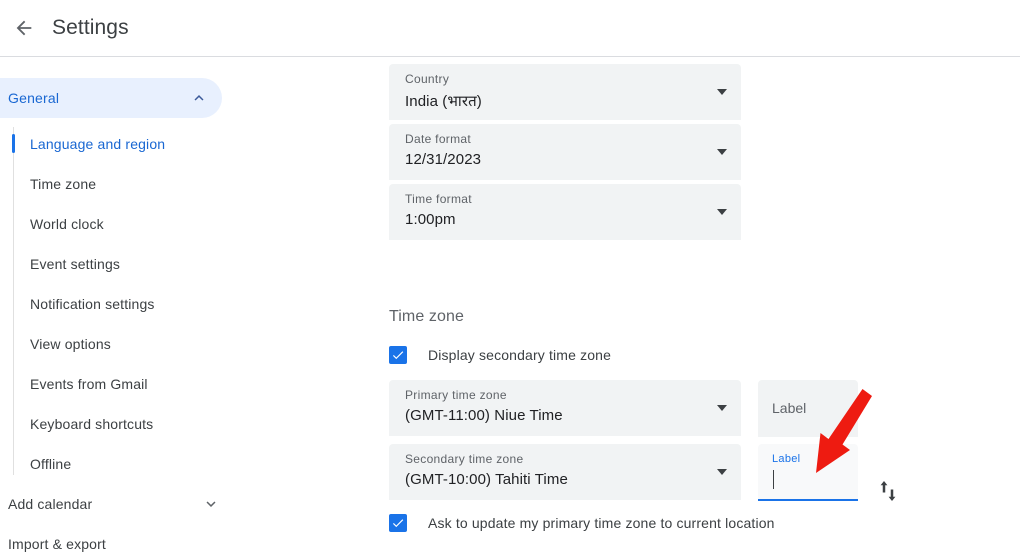 This screenshot has width=1020, height=558. What do you see at coordinates (70, 344) in the screenshot?
I see `sidebar-item-label: View options` at bounding box center [70, 344].